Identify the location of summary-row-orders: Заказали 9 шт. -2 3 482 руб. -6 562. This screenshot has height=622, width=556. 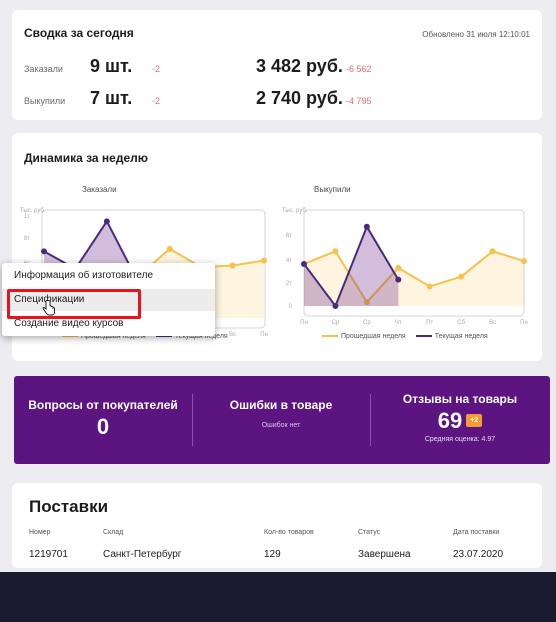
(274, 68).